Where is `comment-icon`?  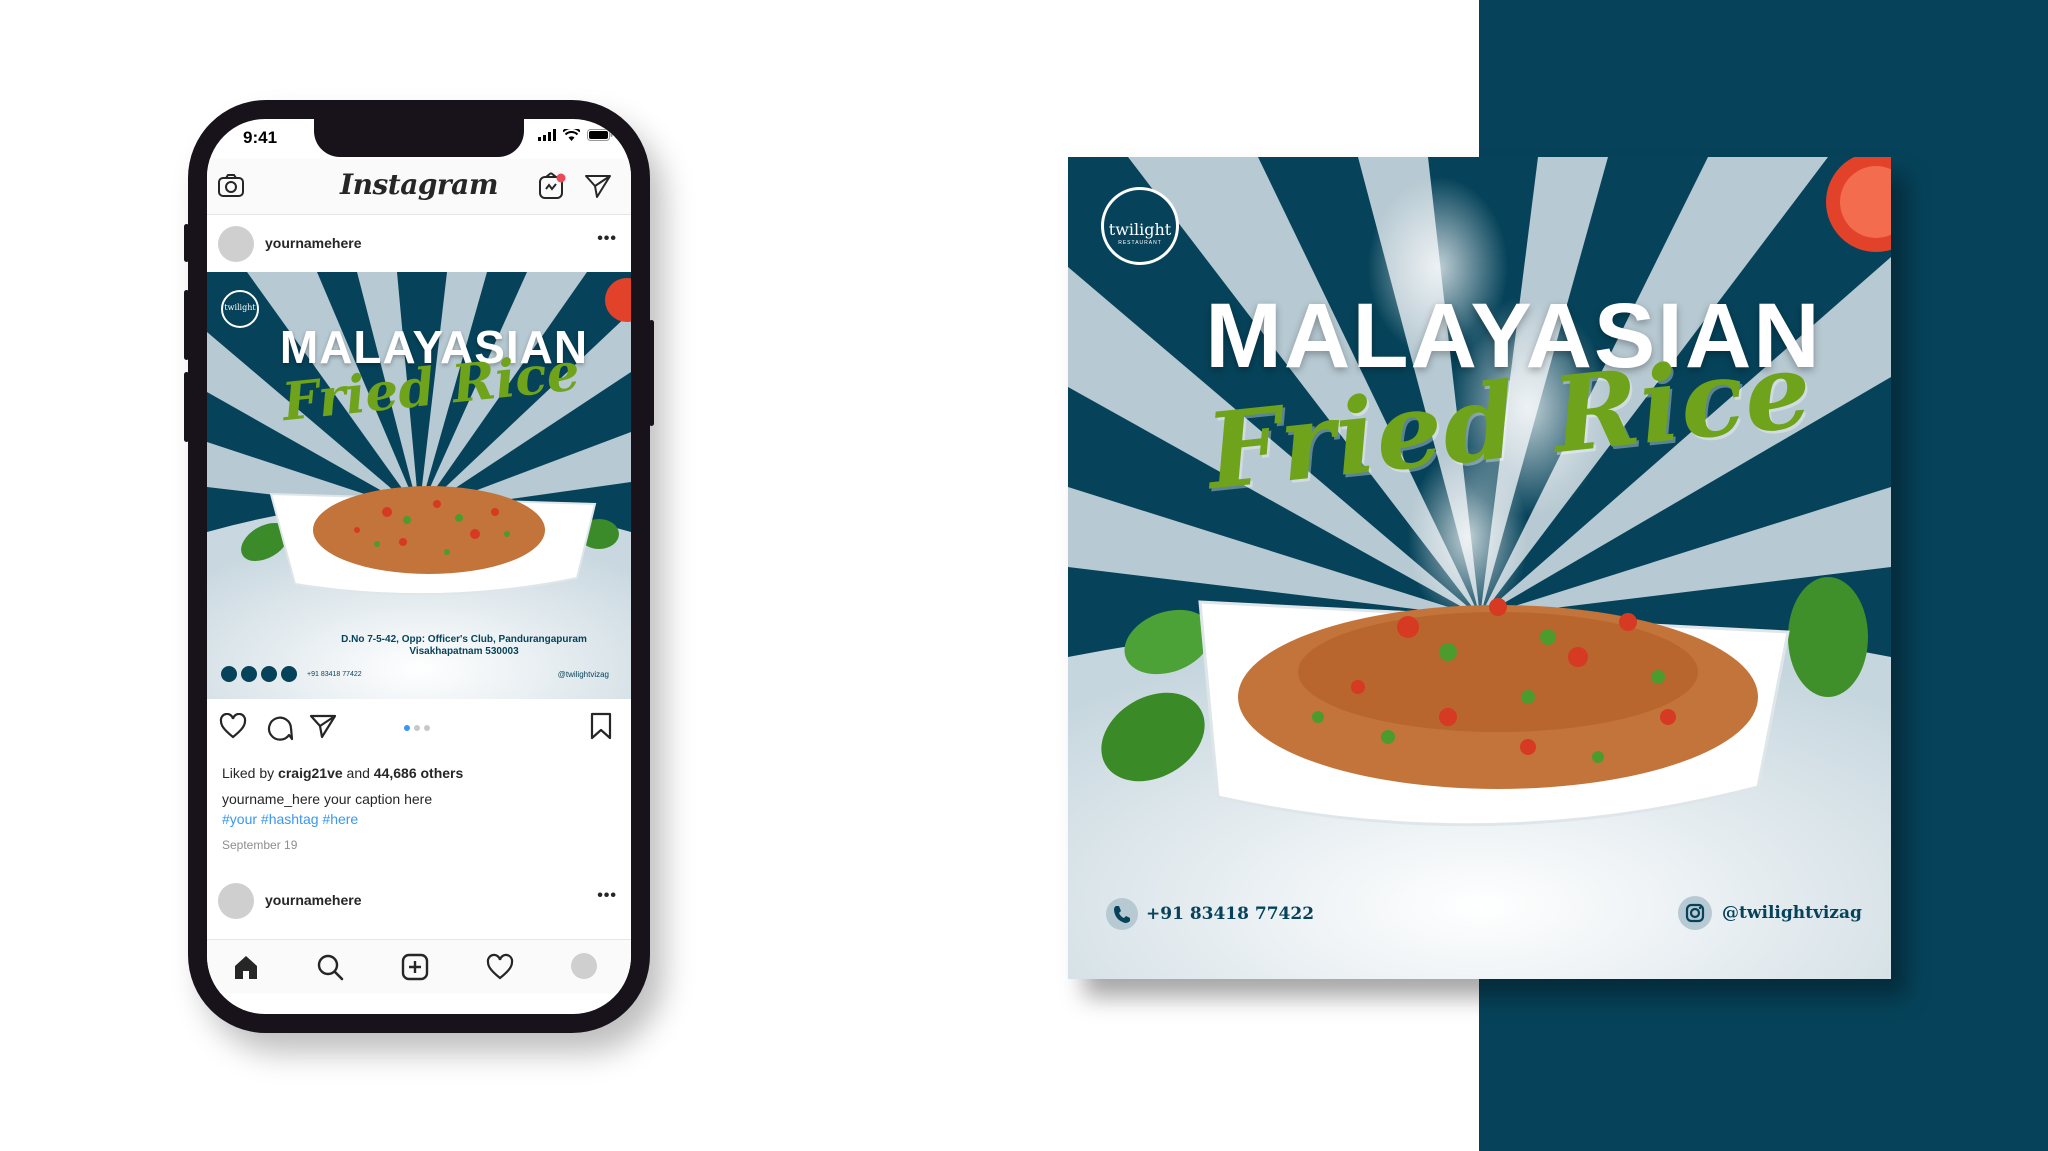
comment-icon is located at coordinates (279, 727).